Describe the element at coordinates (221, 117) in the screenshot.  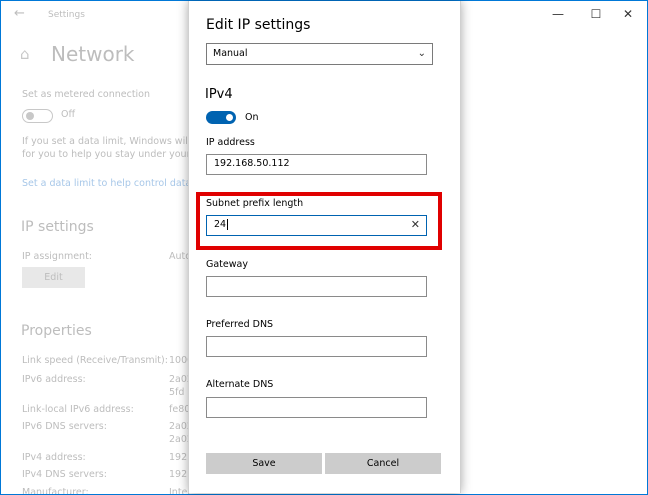
I see `ipv4-toggle` at that location.